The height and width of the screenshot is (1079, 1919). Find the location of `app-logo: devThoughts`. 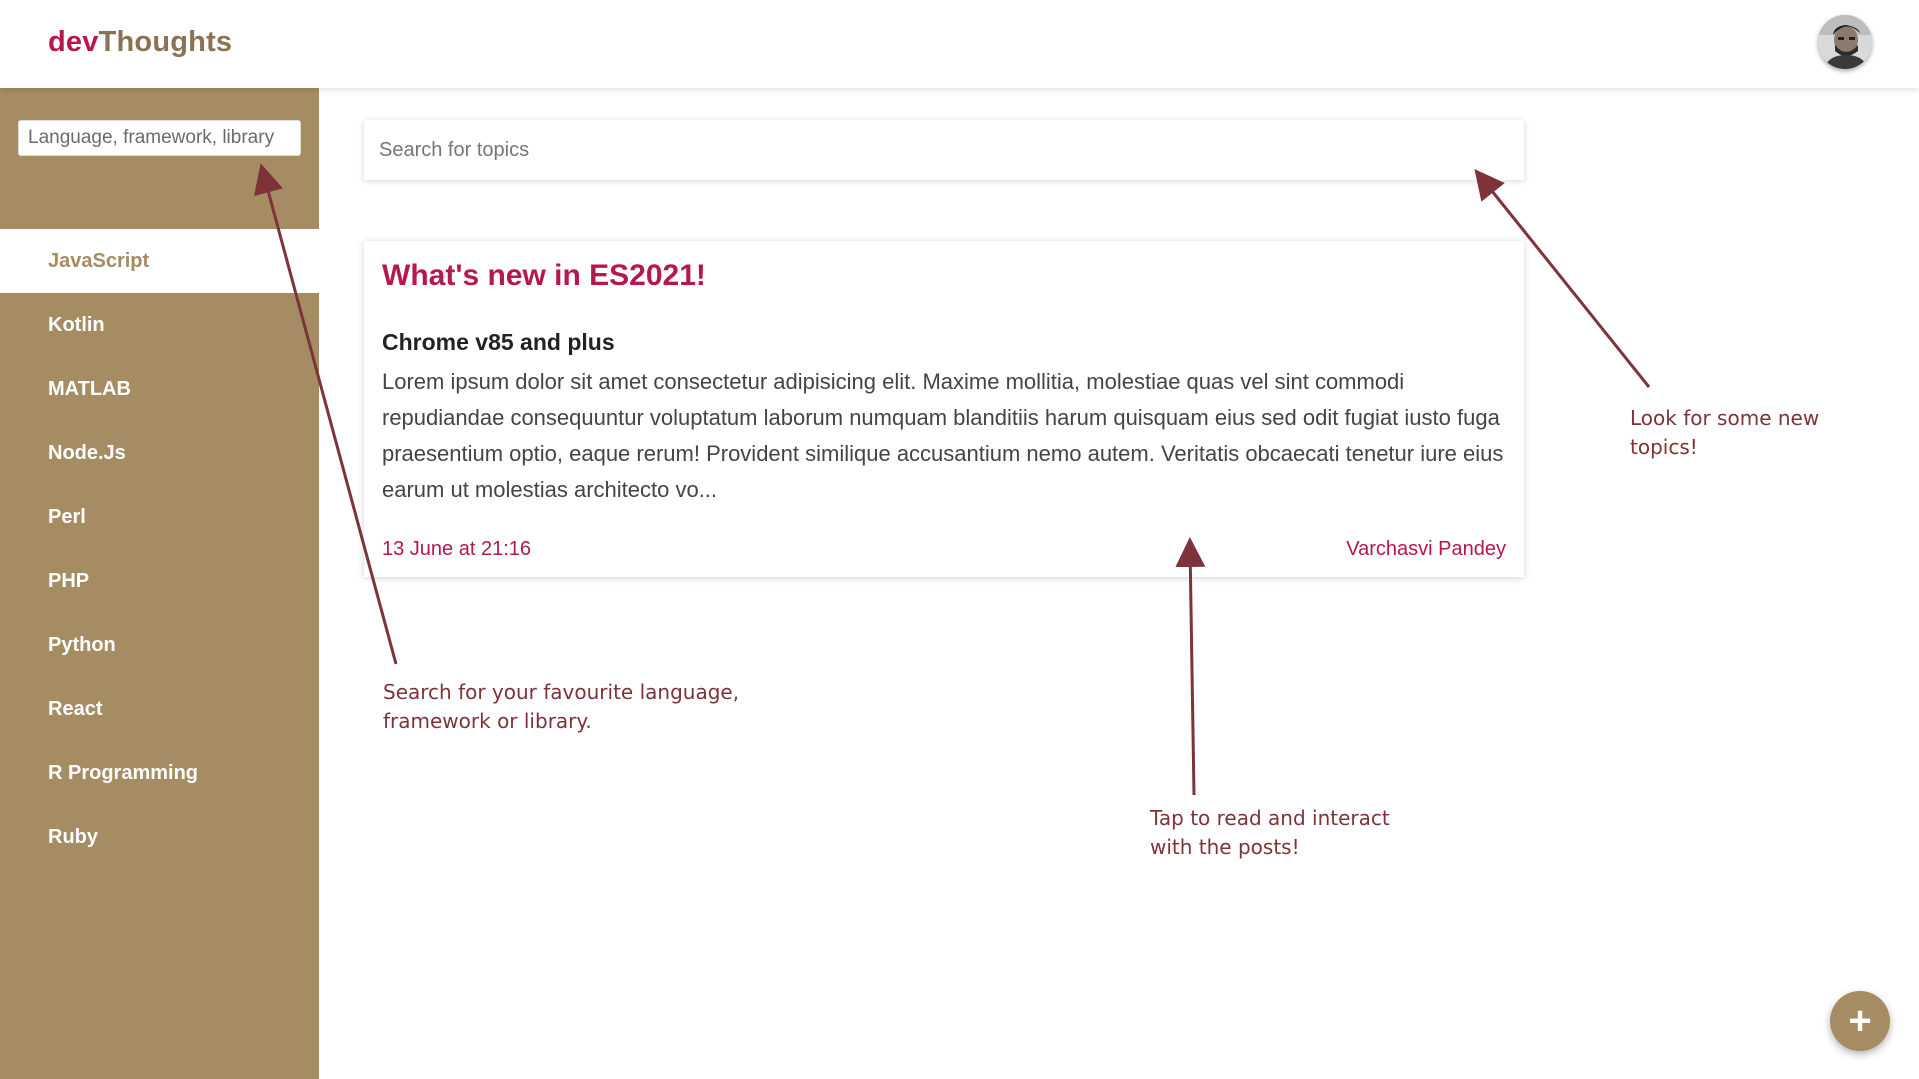

app-logo: devThoughts is located at coordinates (140, 42).